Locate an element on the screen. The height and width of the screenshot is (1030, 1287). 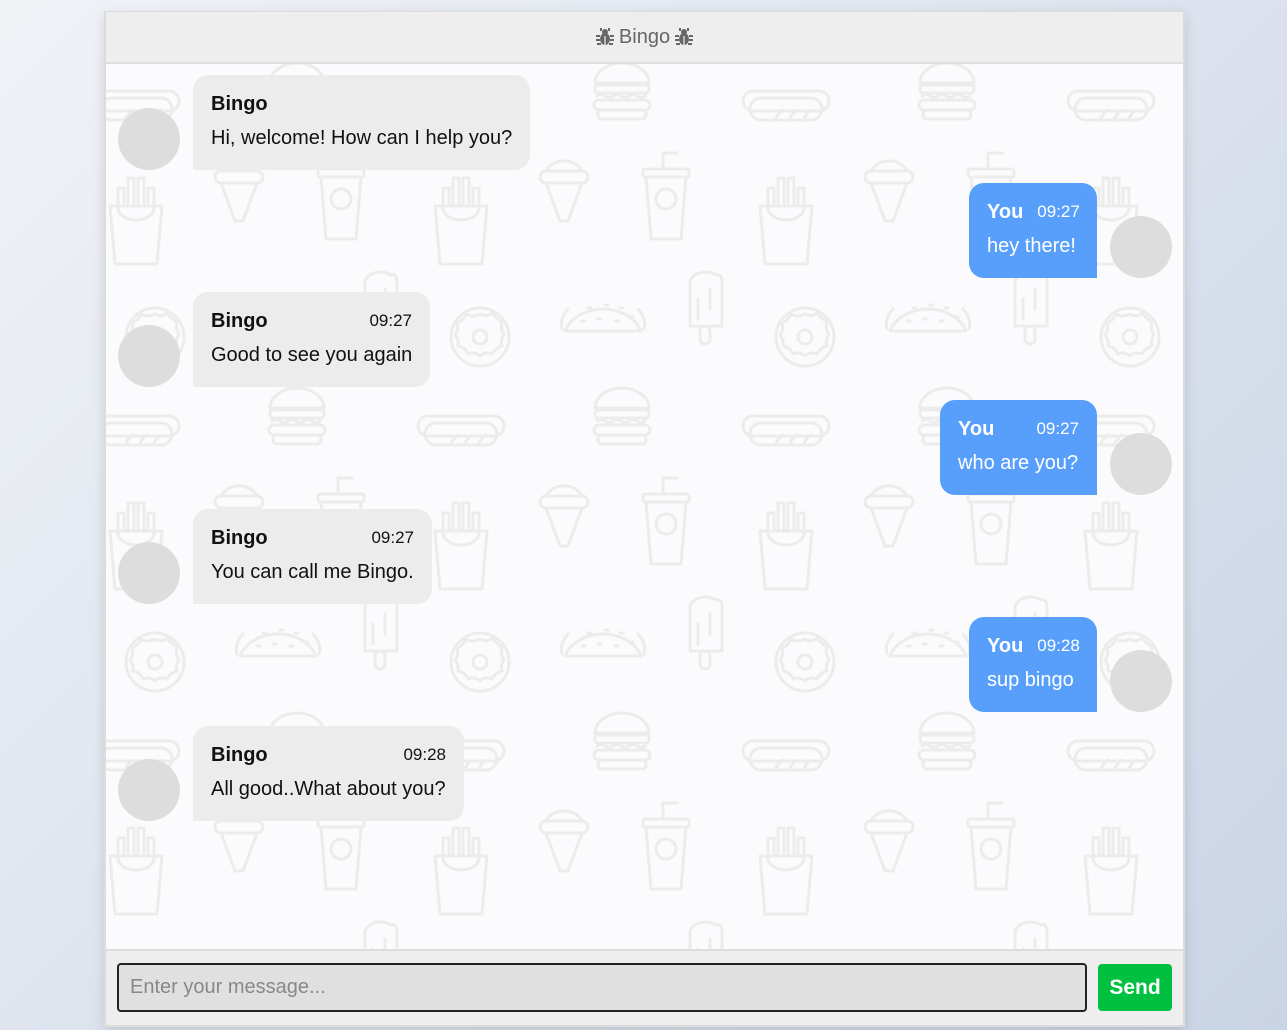
message-text: sup bingo is located at coordinates (1030, 680).